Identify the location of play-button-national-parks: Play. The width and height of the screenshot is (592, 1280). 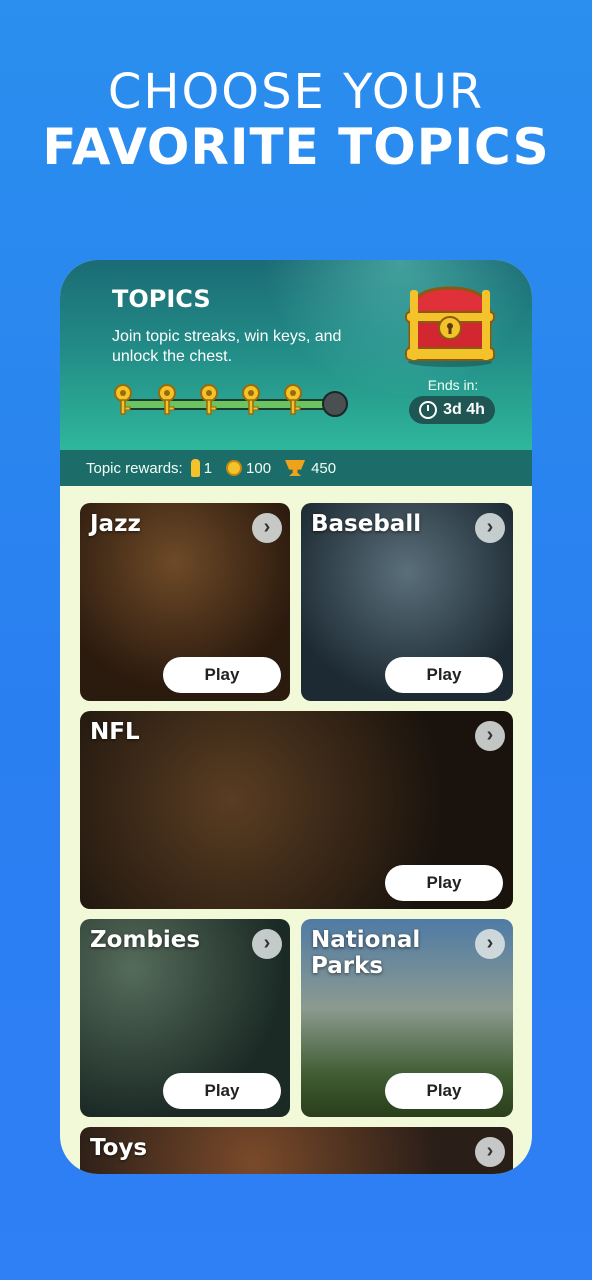
(444, 1091).